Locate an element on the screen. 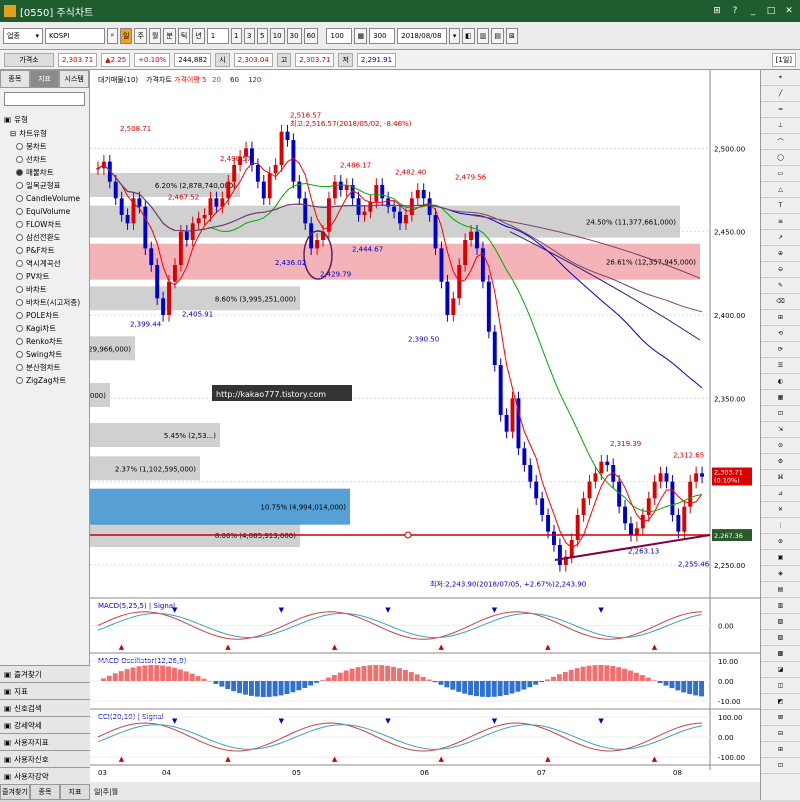 The height and width of the screenshot is (802, 800). chart-type-item: POLE차트 is located at coordinates (44, 315).